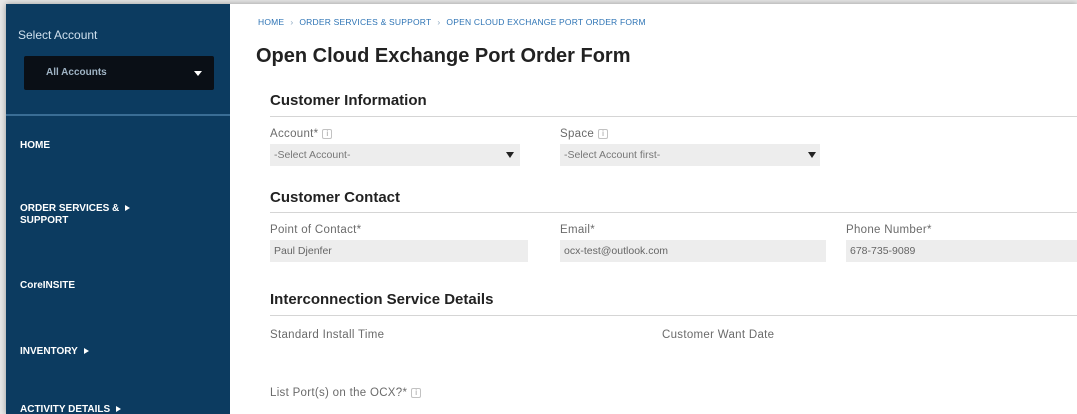 The width and height of the screenshot is (1077, 414). Describe the element at coordinates (382, 299) in the screenshot. I see `section-interconnection-details: Interconnection Service Details` at that location.